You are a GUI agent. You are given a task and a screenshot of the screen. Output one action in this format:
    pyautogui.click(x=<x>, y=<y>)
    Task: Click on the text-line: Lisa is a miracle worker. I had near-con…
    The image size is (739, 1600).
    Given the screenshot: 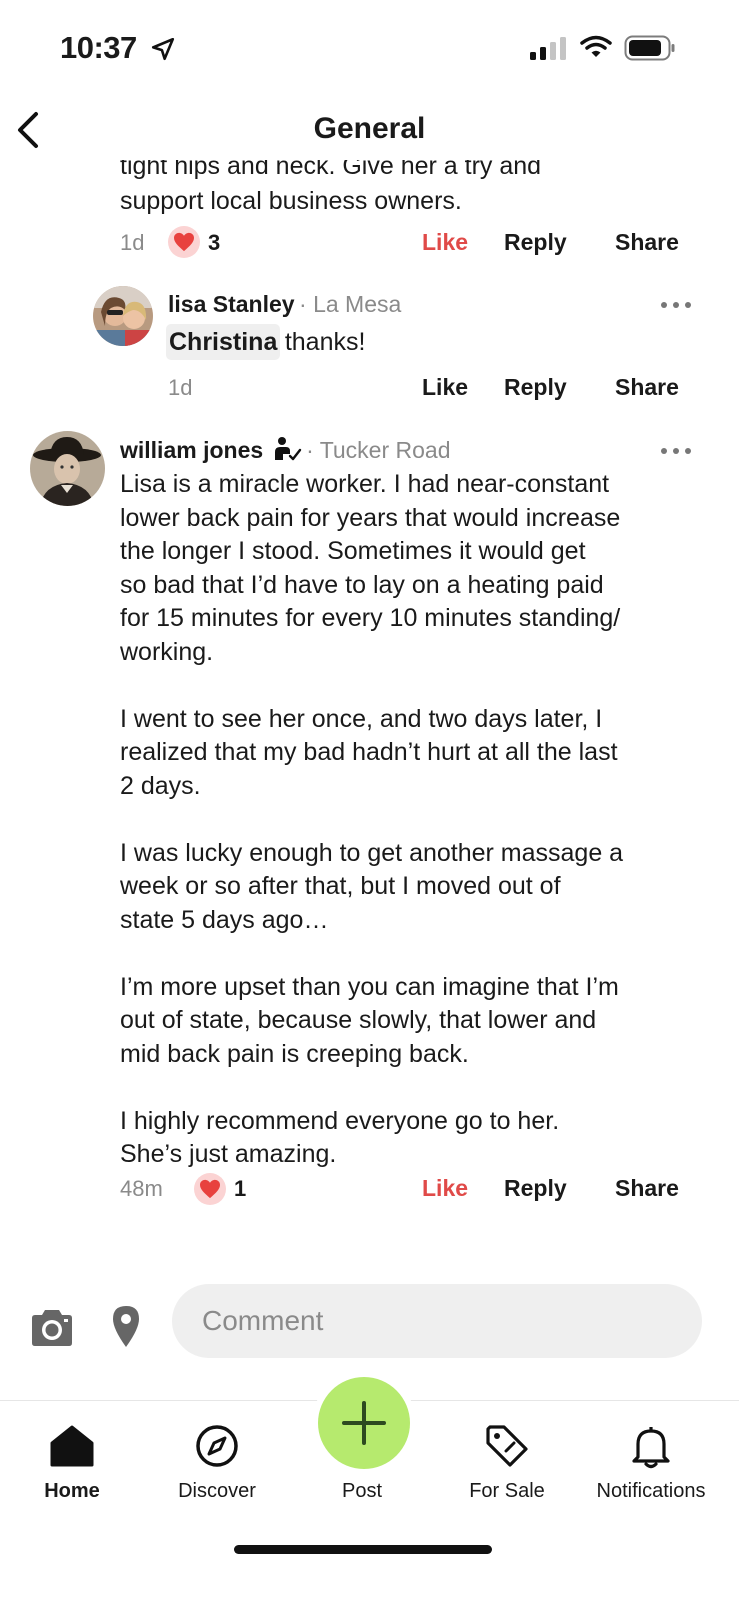 What is the action you would take?
    pyautogui.click(x=365, y=484)
    